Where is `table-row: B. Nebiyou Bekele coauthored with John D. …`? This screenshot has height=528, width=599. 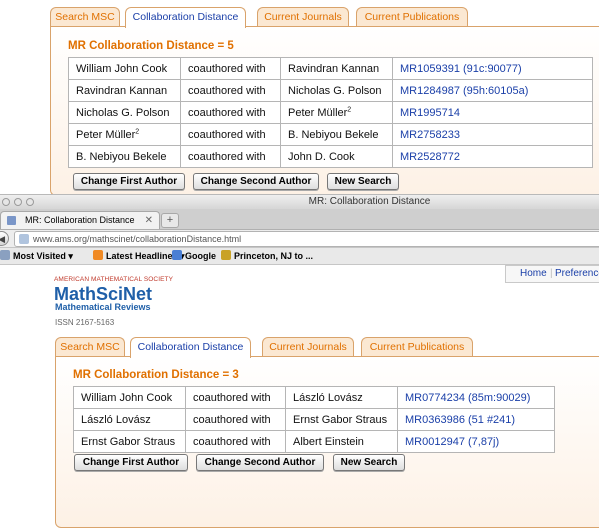
table-row: B. Nebiyou Bekele coauthored with John D. … is located at coordinates (330, 156).